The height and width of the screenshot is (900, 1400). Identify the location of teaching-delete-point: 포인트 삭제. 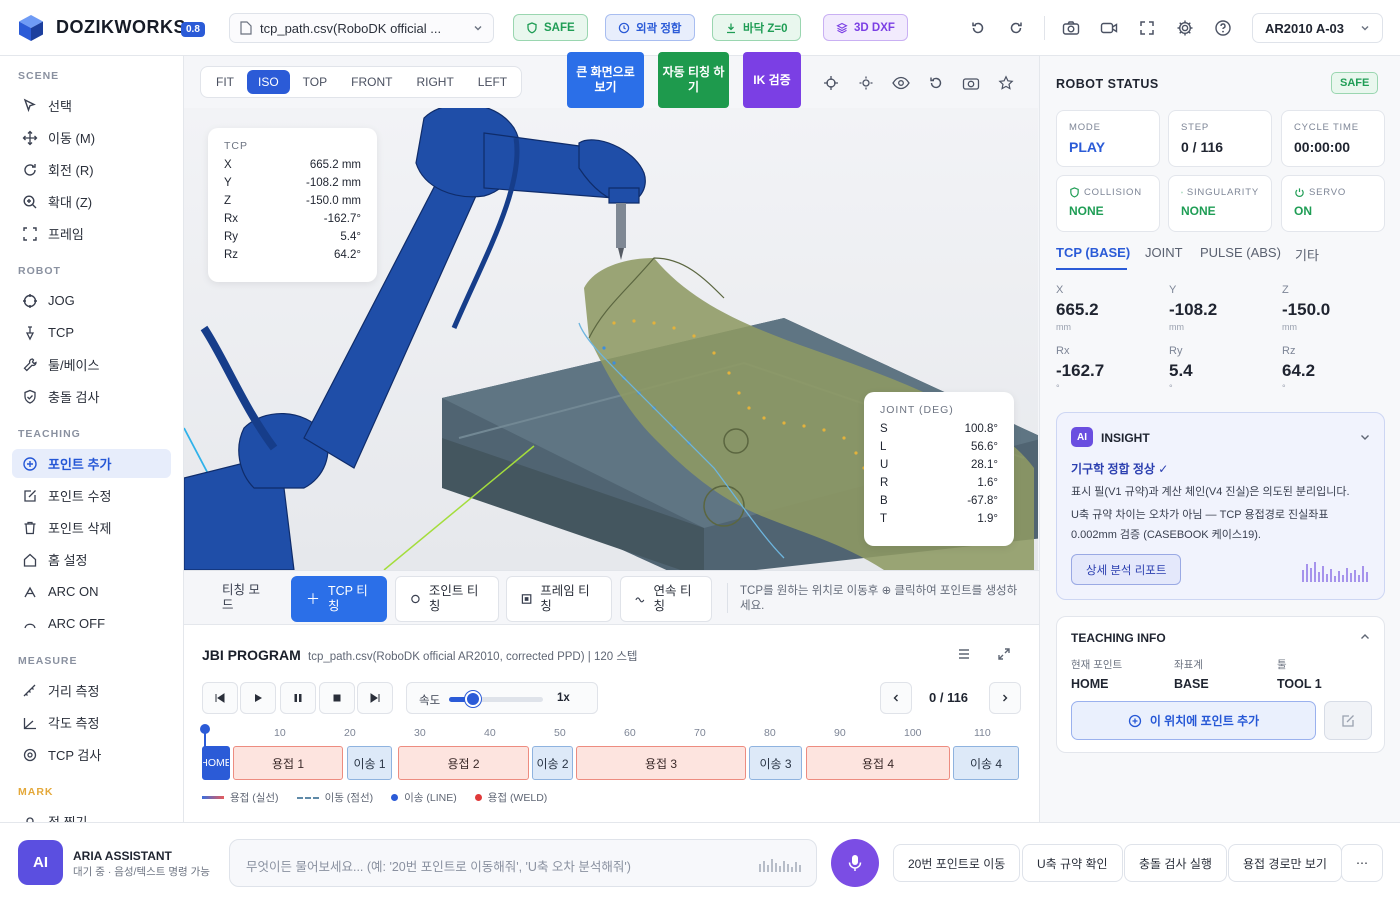
(91, 527).